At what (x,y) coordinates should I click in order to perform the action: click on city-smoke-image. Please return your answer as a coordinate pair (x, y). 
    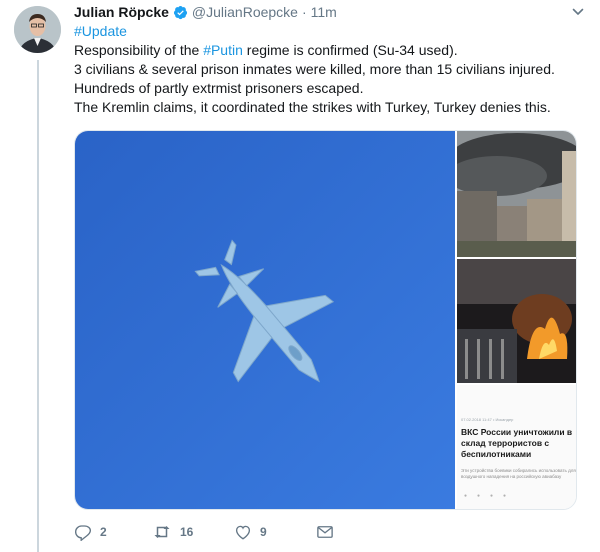
    Looking at the image, I should click on (516, 194).